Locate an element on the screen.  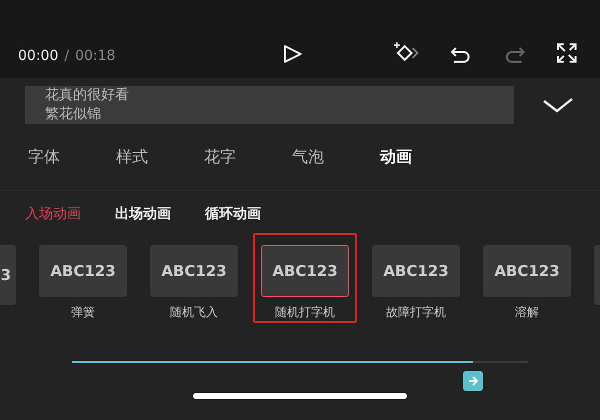
animation-preview-tile: 3 is located at coordinates (8, 275).